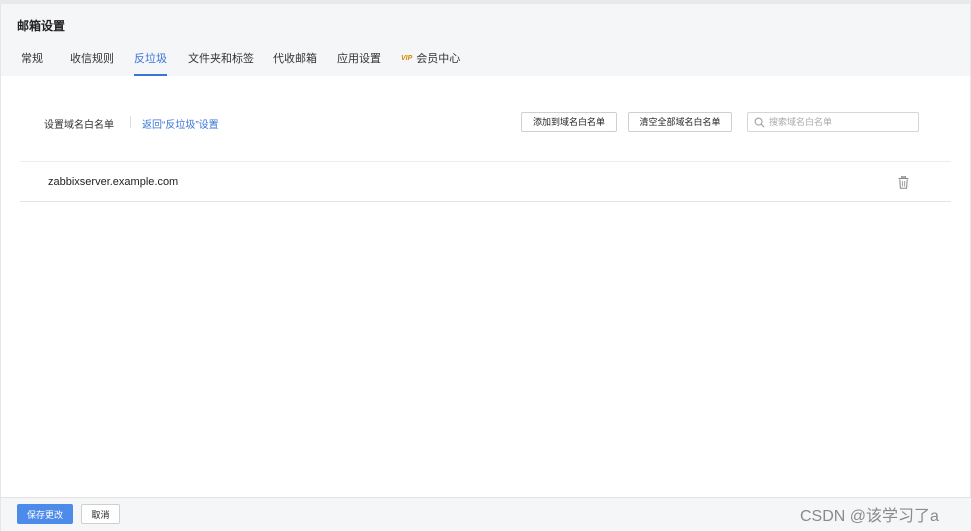 This screenshot has height=531, width=971. Describe the element at coordinates (180, 123) in the screenshot. I see `back-to-anti-spam-link: 返回“反垃圾”设置` at that location.